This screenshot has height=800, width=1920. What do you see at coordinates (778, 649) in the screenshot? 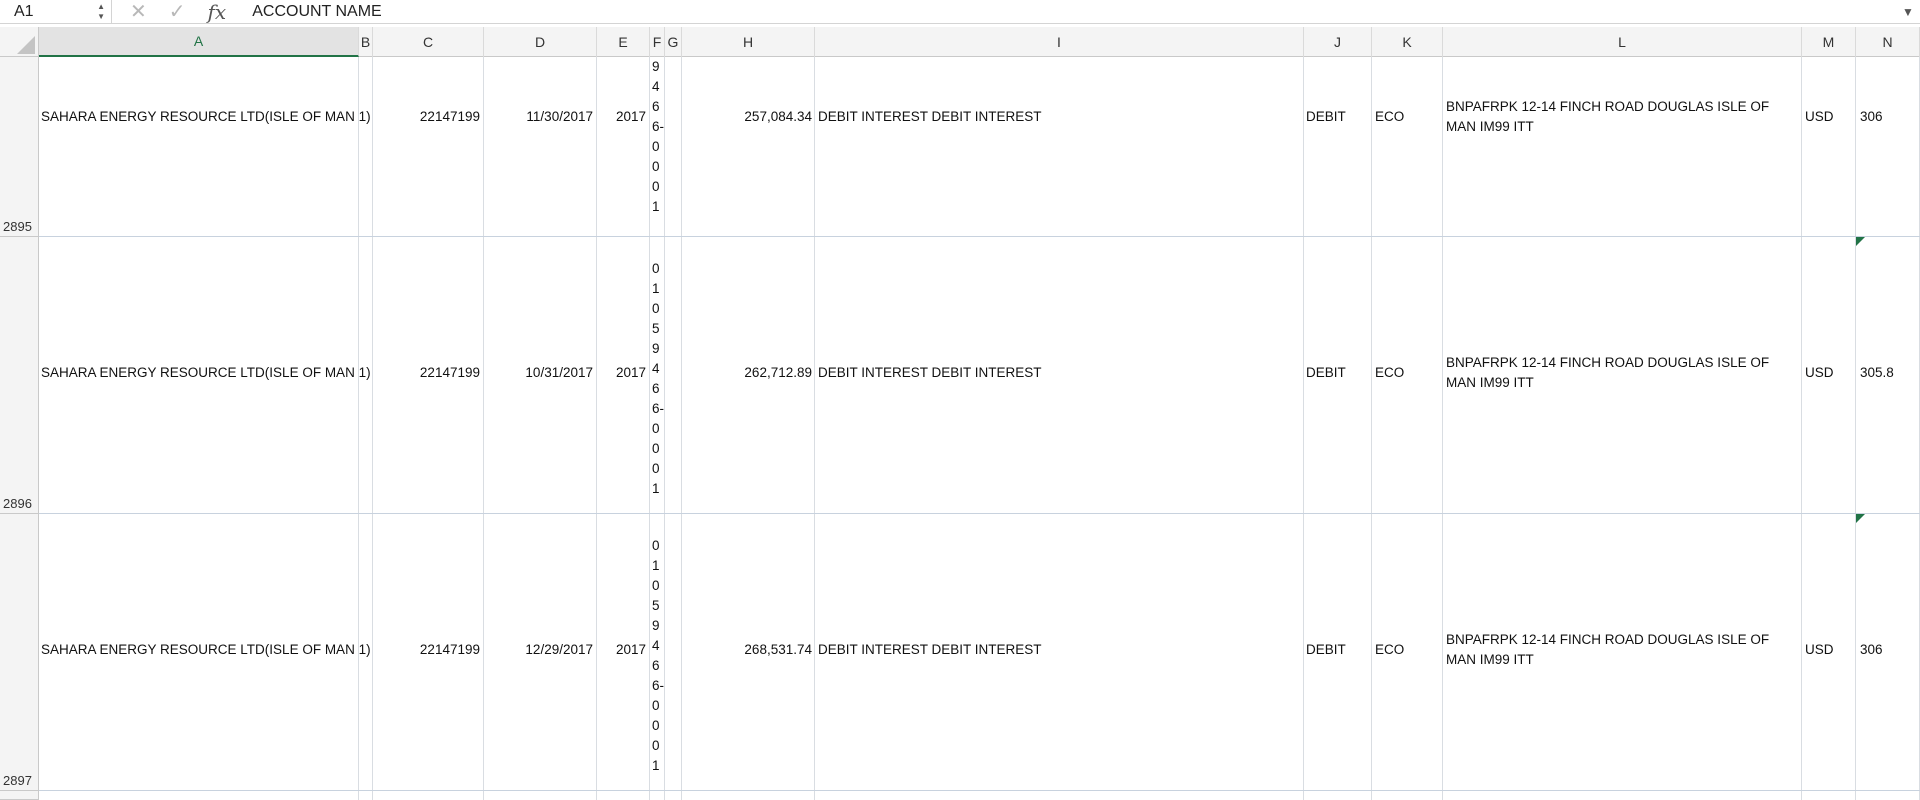
I see `cell-amount: 268,531.74` at bounding box center [778, 649].